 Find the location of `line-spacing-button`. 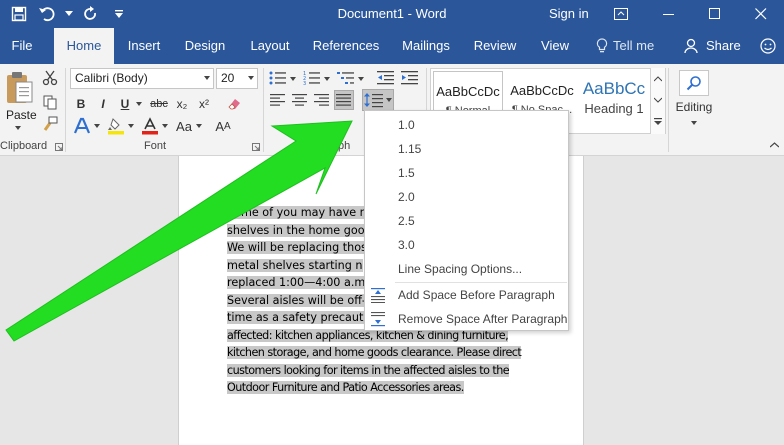

line-spacing-button is located at coordinates (378, 100).